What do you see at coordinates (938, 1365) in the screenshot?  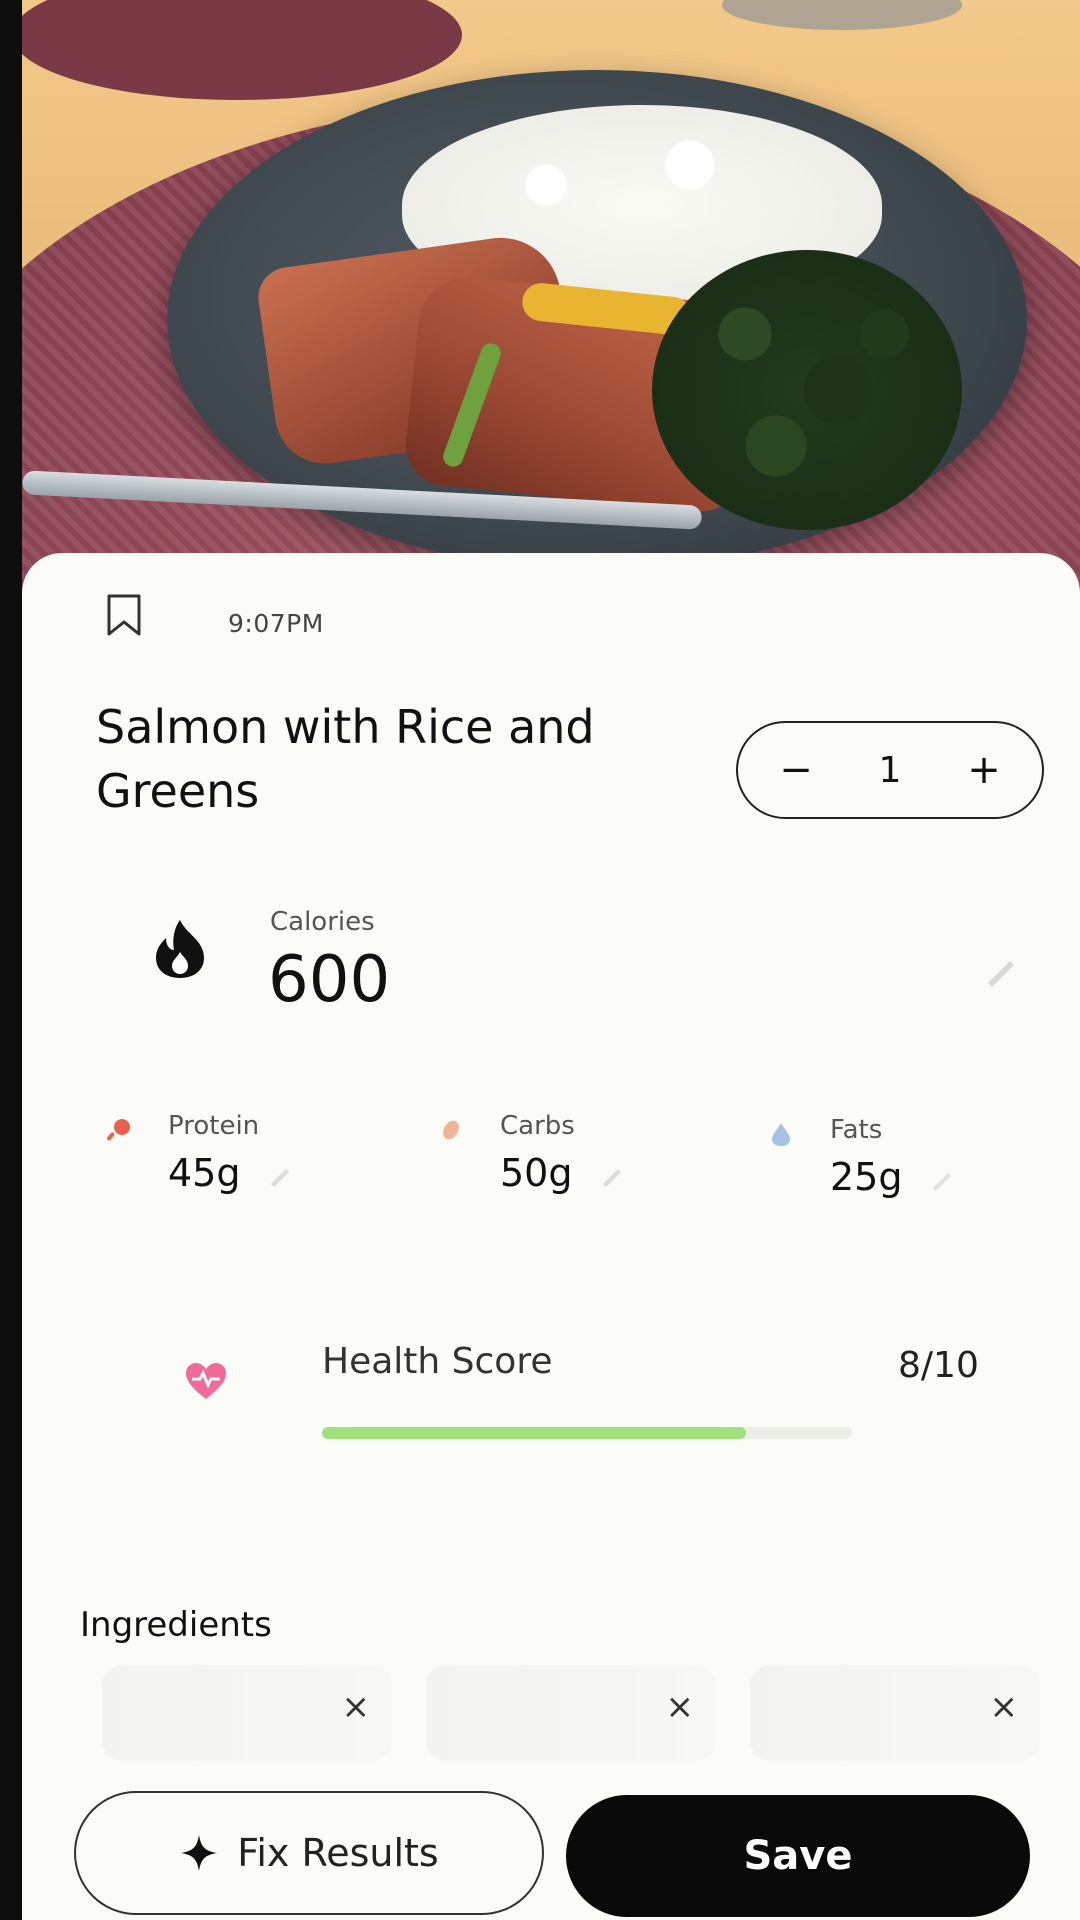 I see `health-score-value: 8/10` at bounding box center [938, 1365].